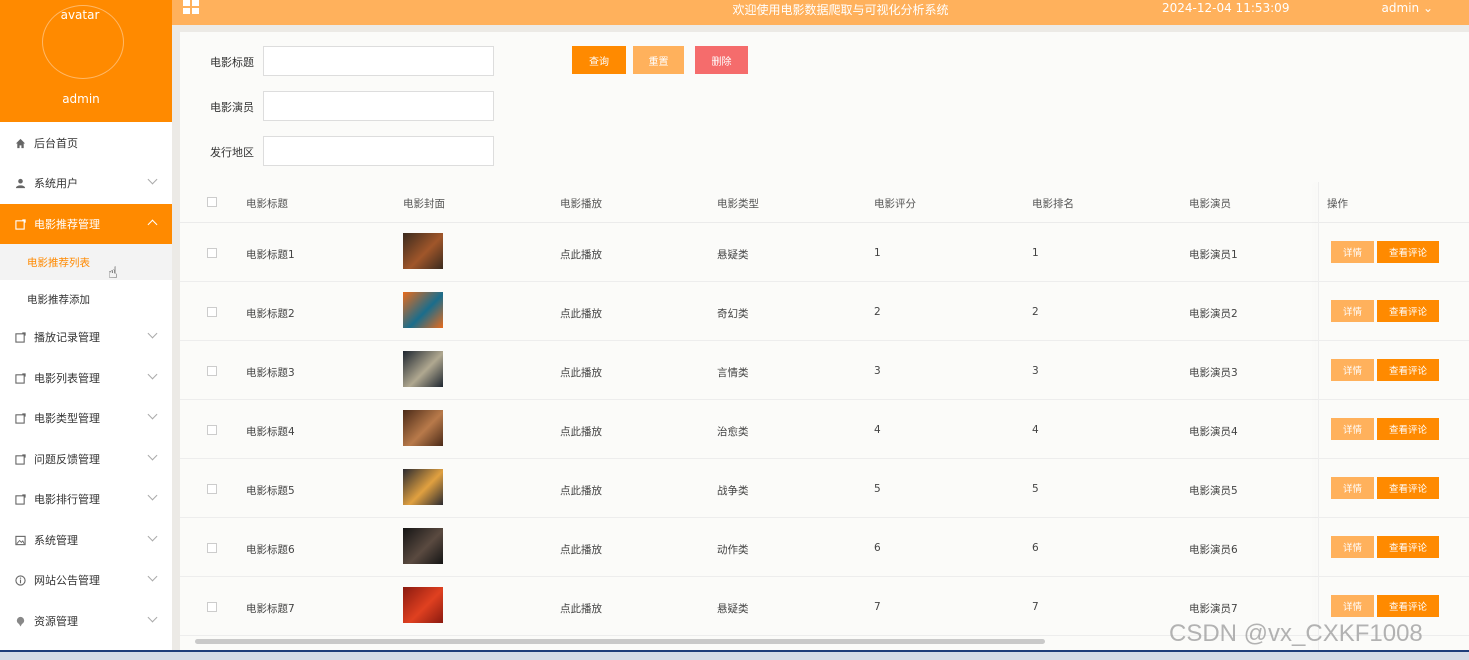  Describe the element at coordinates (658, 60) in the screenshot. I see `reset-button: 重置` at that location.